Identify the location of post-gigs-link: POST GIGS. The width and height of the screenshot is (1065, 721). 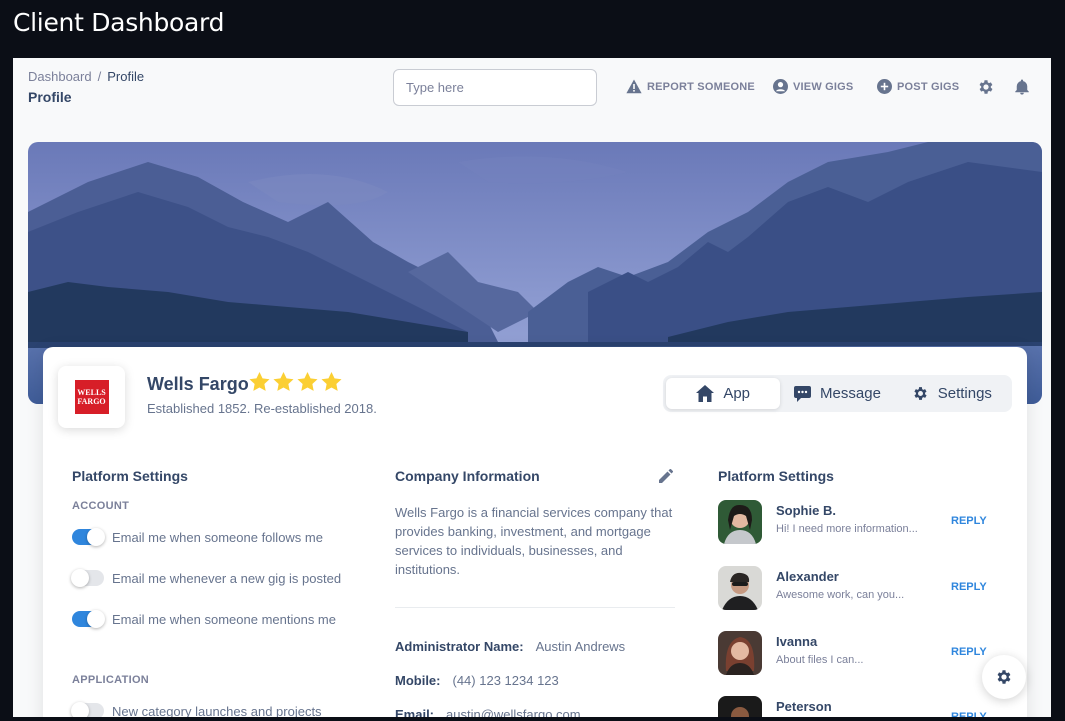
(918, 86).